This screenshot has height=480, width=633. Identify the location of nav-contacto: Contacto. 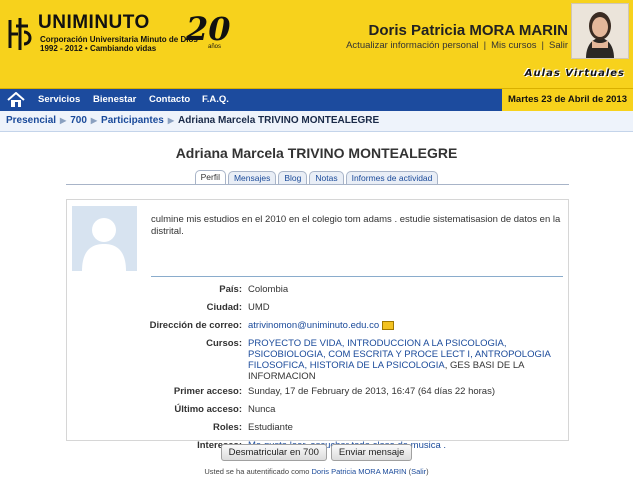
(169, 99).